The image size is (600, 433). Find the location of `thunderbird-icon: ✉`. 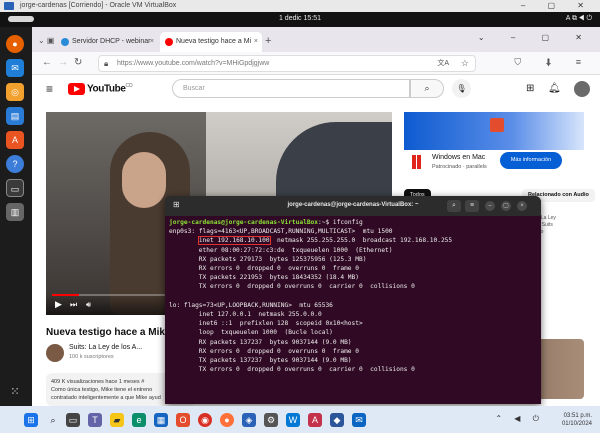

thunderbird-icon: ✉ is located at coordinates (15, 68).